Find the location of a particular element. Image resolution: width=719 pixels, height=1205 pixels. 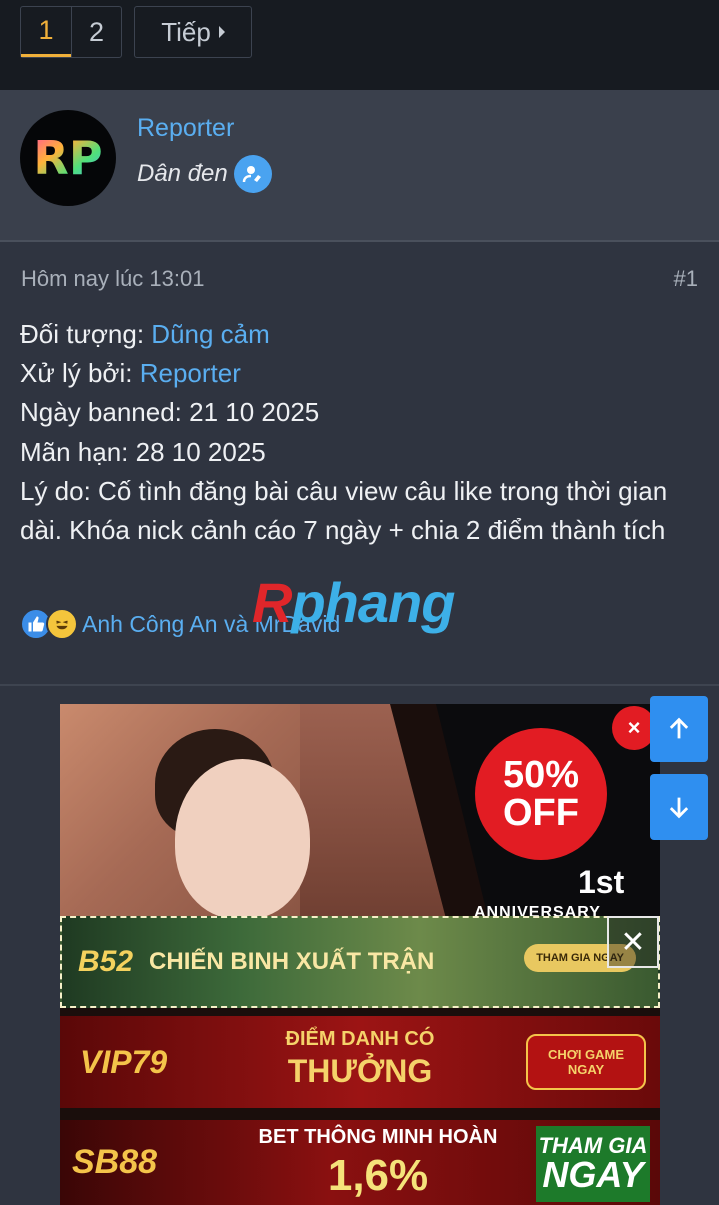

user-title-text: Dân đen is located at coordinates (182, 173).